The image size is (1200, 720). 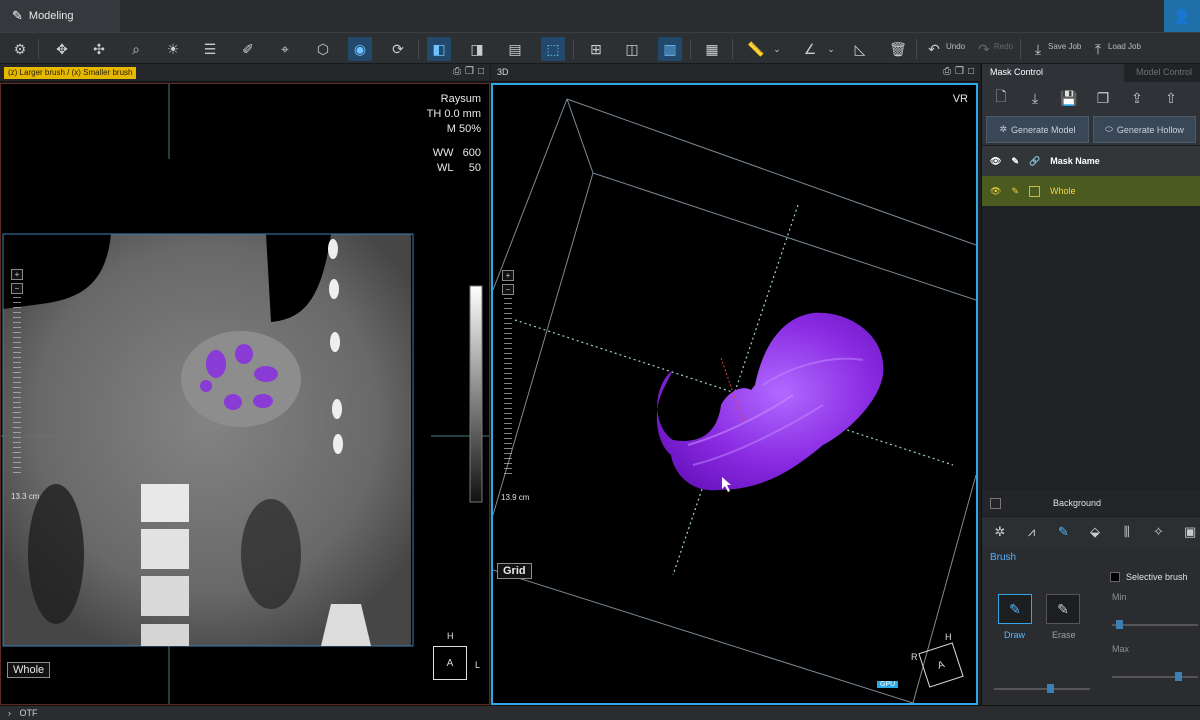 I want to click on angle-icon: ∠, so click(x=810, y=49).